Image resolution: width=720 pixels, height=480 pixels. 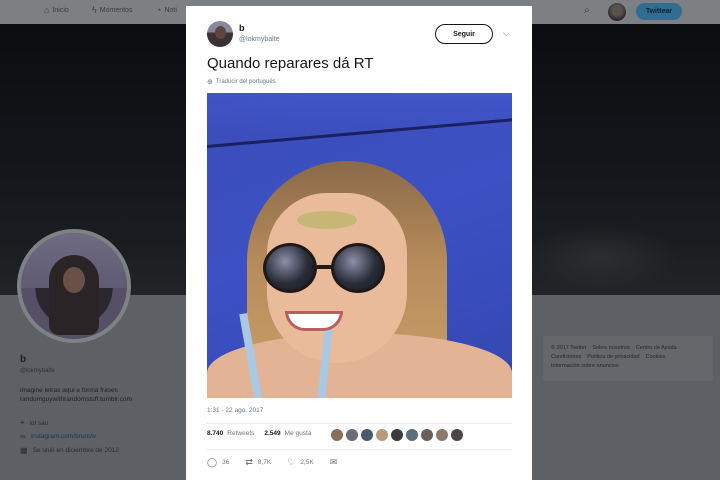 What do you see at coordinates (298, 433) in the screenshot?
I see `likes-label: Me gusta` at bounding box center [298, 433].